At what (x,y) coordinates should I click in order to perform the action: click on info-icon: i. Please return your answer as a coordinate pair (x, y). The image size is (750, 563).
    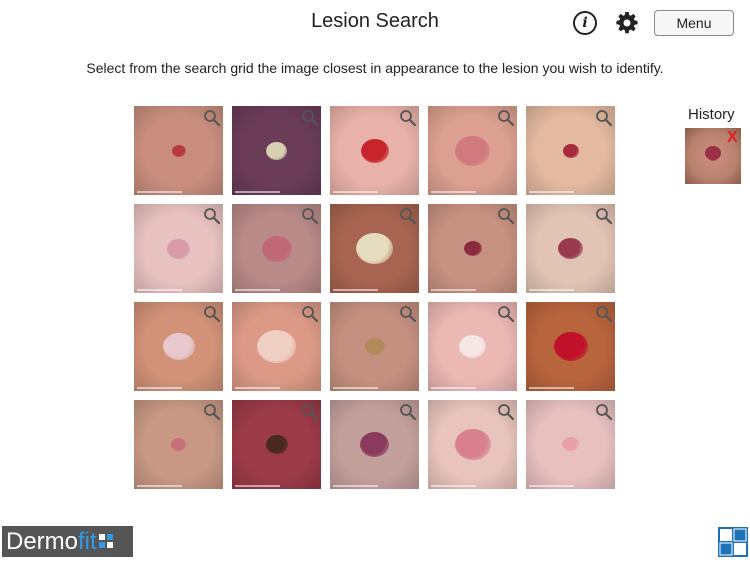
    Looking at the image, I should click on (585, 23).